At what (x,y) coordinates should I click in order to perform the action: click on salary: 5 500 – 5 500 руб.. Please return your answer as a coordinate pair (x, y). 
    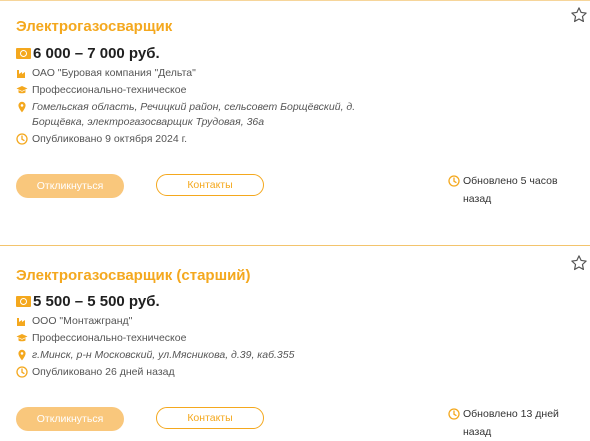
    Looking at the image, I should click on (96, 301).